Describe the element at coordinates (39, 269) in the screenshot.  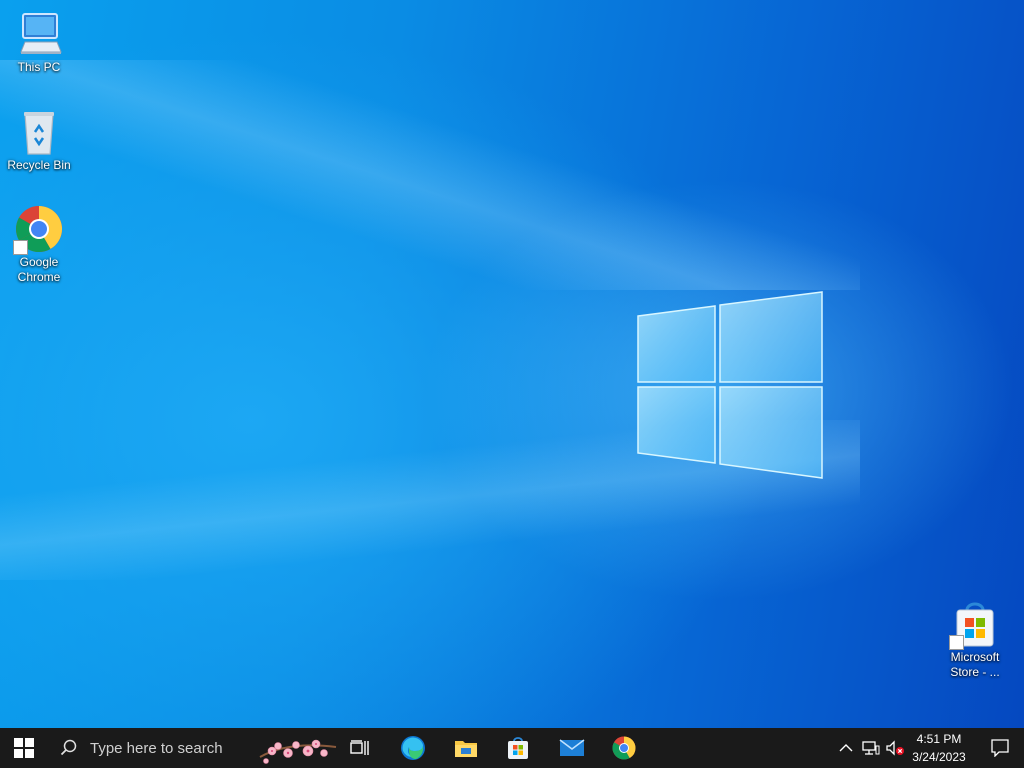
I see `desktop-icon-label: Google Chrome` at that location.